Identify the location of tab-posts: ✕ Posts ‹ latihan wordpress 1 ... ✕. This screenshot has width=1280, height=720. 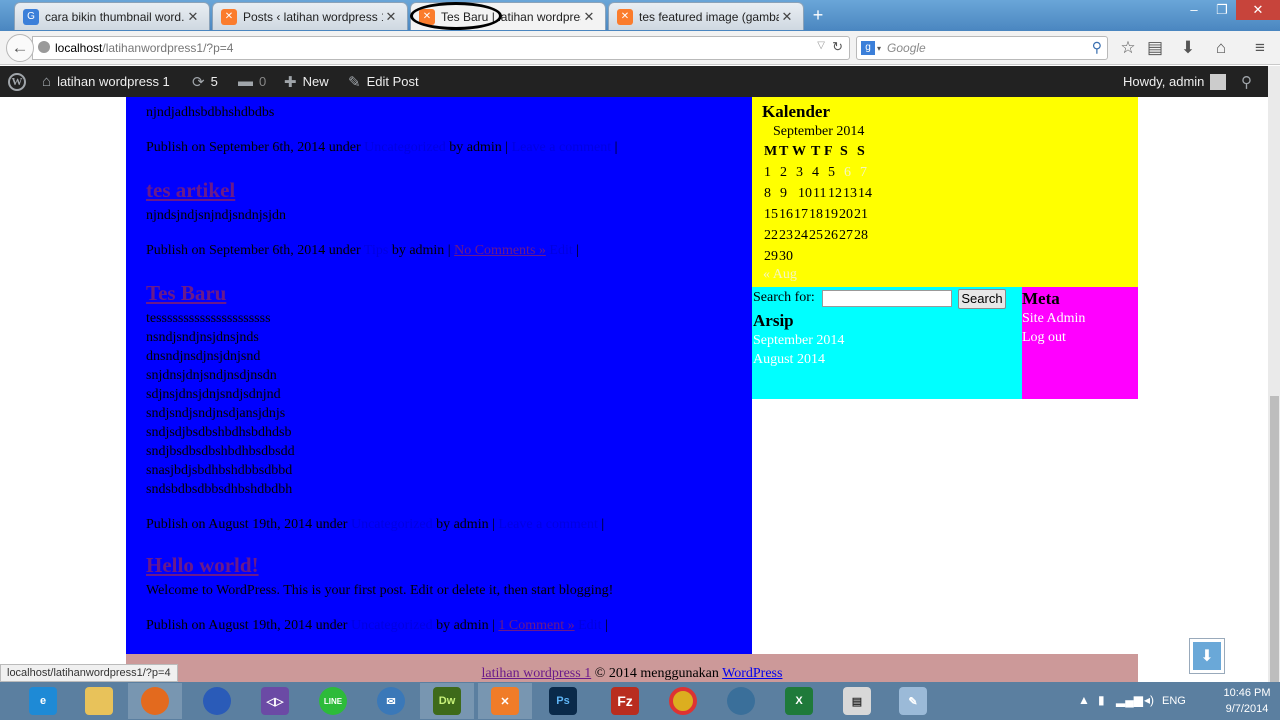
(310, 16).